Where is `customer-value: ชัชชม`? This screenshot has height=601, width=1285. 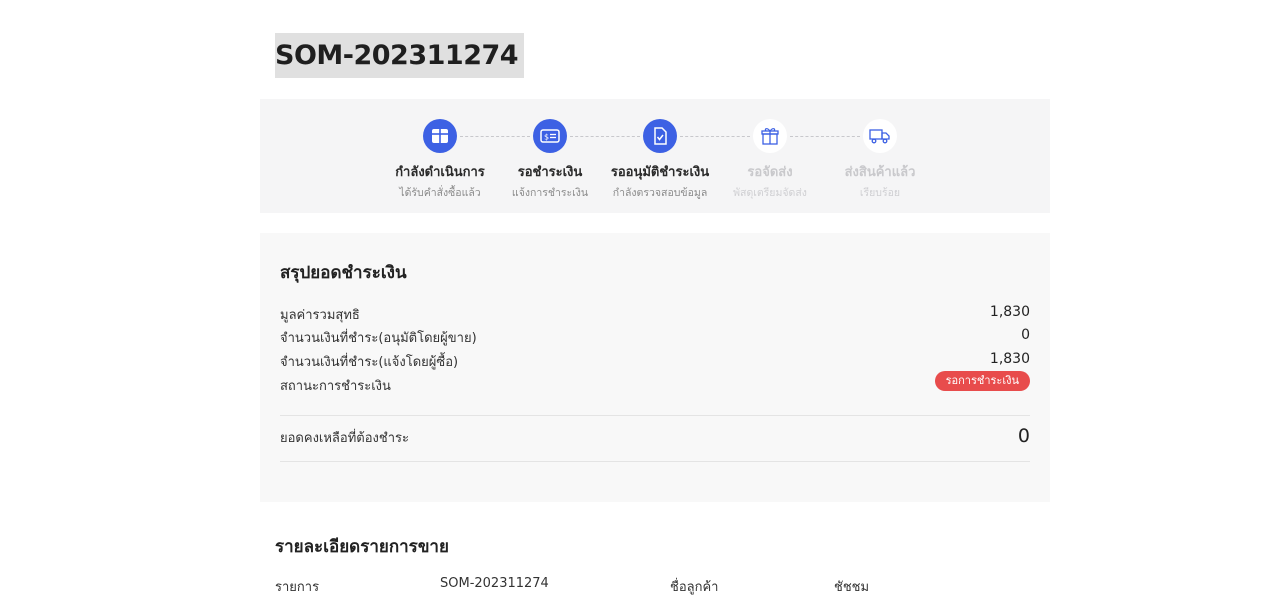 customer-value: ชัชชม is located at coordinates (852, 587).